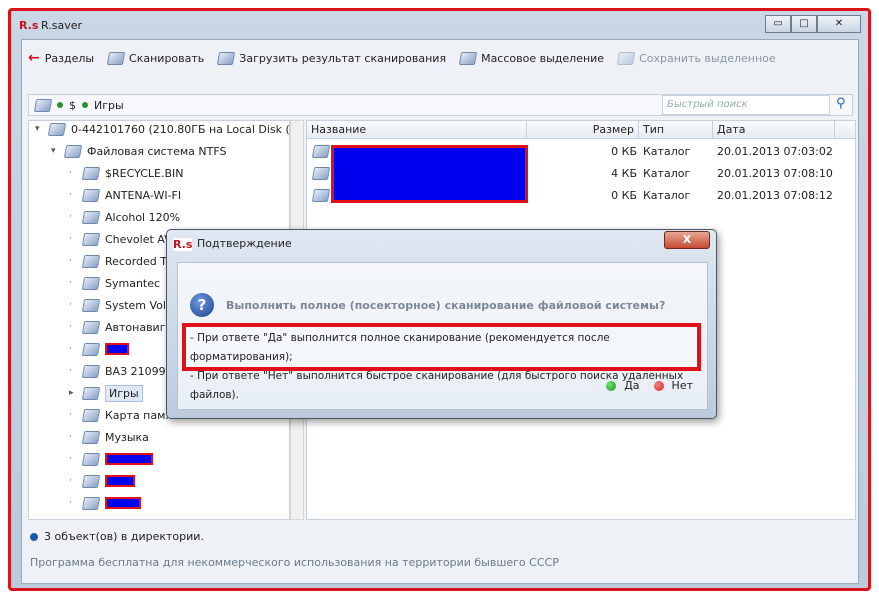  I want to click on tree-node: · ANTENA-WI-FI, so click(125, 195).